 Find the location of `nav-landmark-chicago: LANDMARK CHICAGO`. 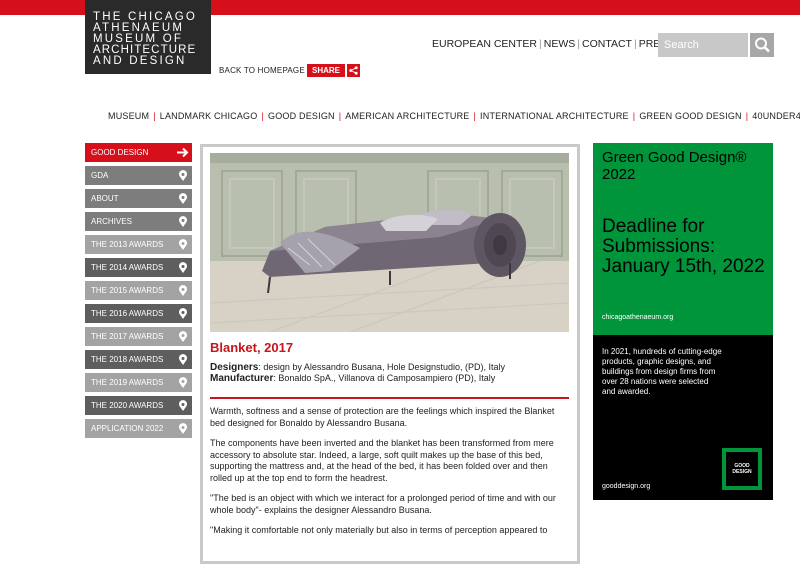

nav-landmark-chicago: LANDMARK CHICAGO is located at coordinates (209, 116).